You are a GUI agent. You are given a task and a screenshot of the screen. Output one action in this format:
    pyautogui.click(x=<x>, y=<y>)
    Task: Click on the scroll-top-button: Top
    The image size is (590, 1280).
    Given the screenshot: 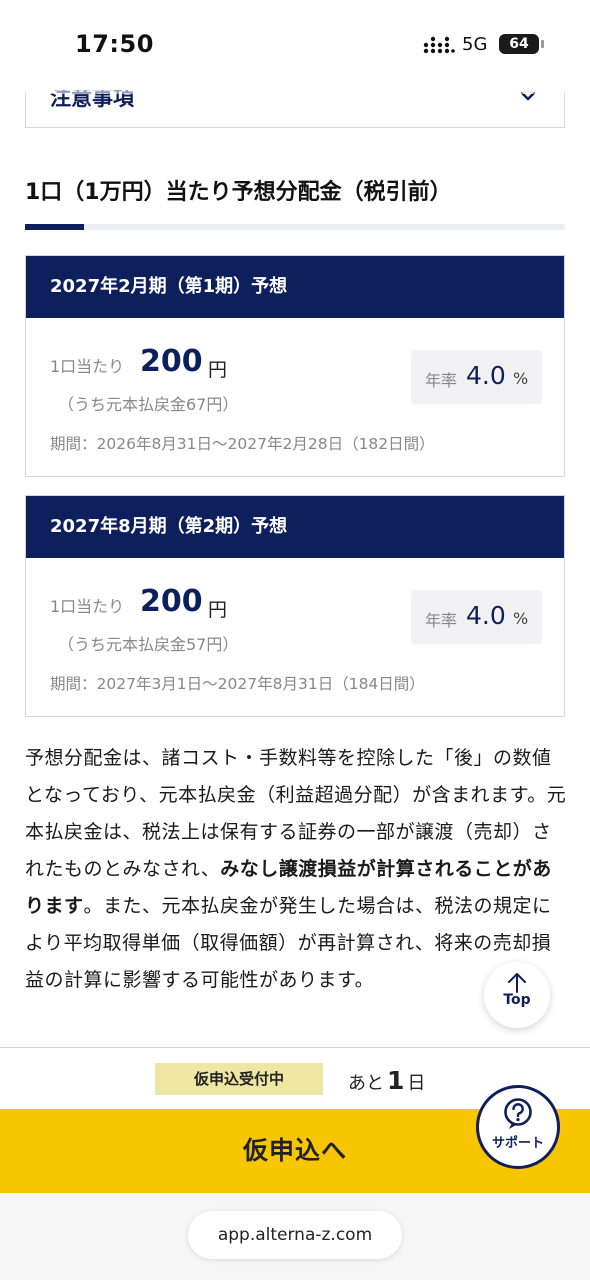 What is the action you would take?
    pyautogui.click(x=517, y=995)
    